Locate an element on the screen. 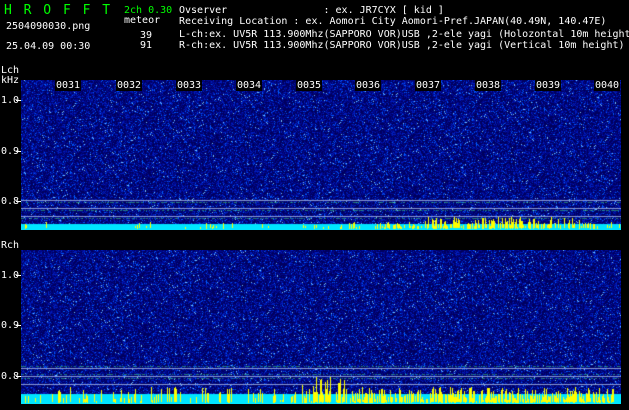  app-title: H R O F F T is located at coordinates (58, 10).